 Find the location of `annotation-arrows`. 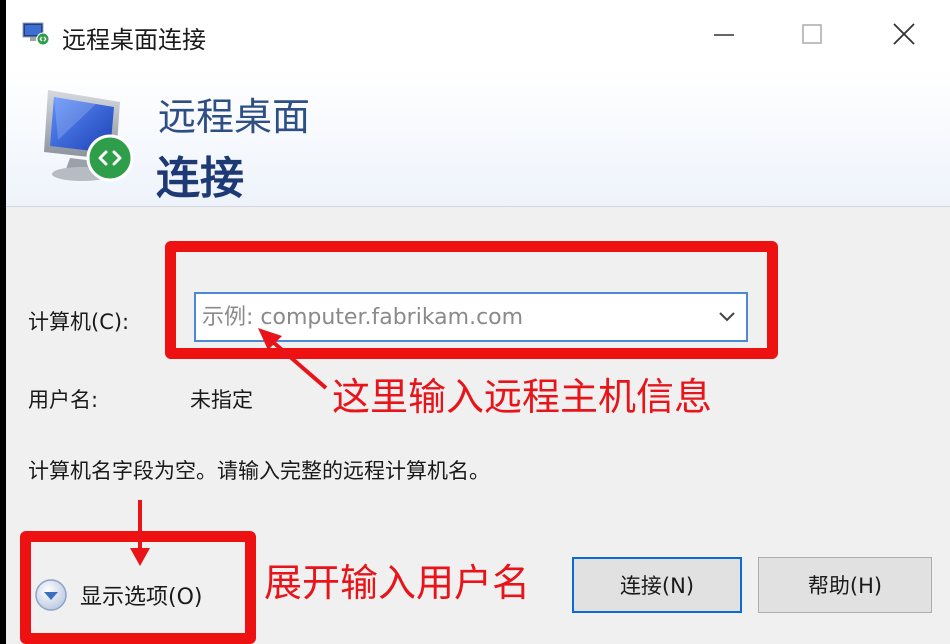

annotation-arrows is located at coordinates (229, 447).